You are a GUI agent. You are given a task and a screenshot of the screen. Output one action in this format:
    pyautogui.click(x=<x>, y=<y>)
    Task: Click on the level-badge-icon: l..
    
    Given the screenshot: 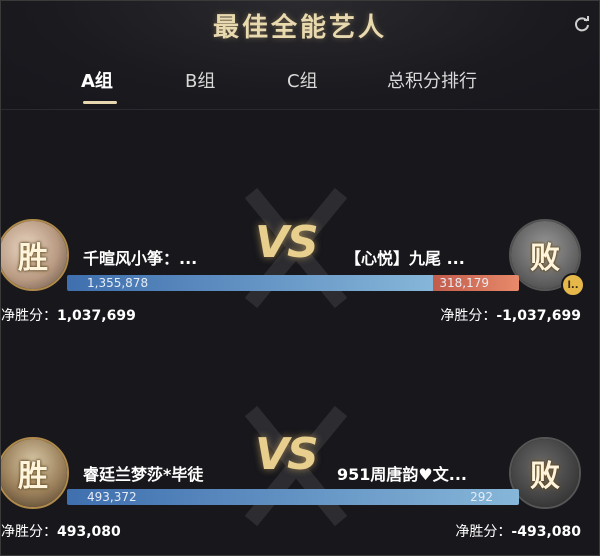 What is the action you would take?
    pyautogui.click(x=573, y=285)
    